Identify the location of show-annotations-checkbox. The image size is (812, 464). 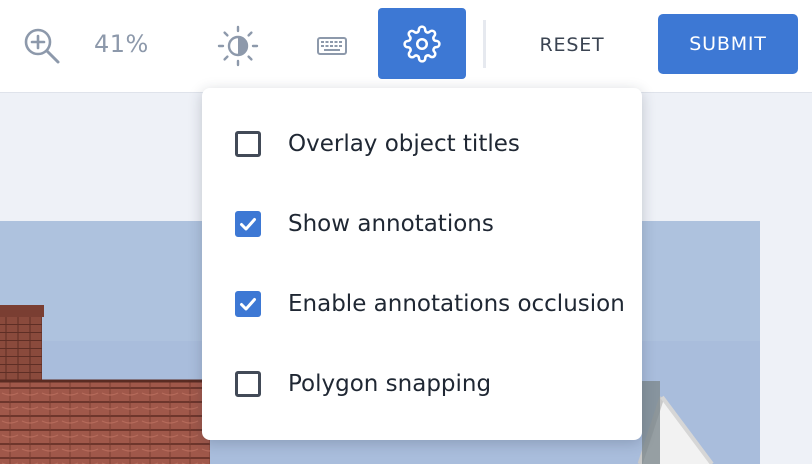
(248, 224).